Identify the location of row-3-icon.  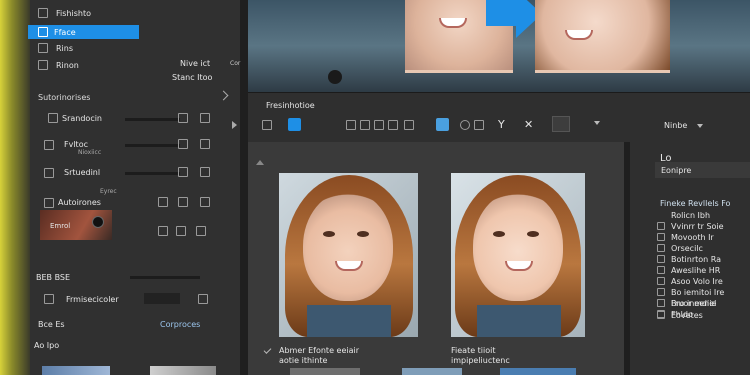
(49, 173).